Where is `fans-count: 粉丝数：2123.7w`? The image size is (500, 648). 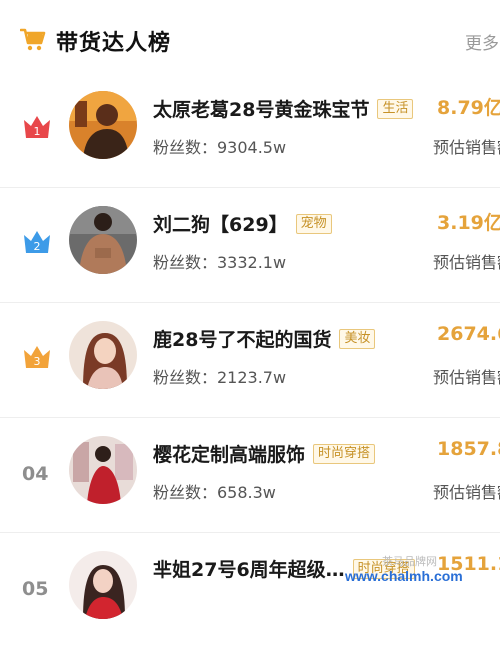
fans-count: 粉丝数：2123.7w is located at coordinates (220, 377).